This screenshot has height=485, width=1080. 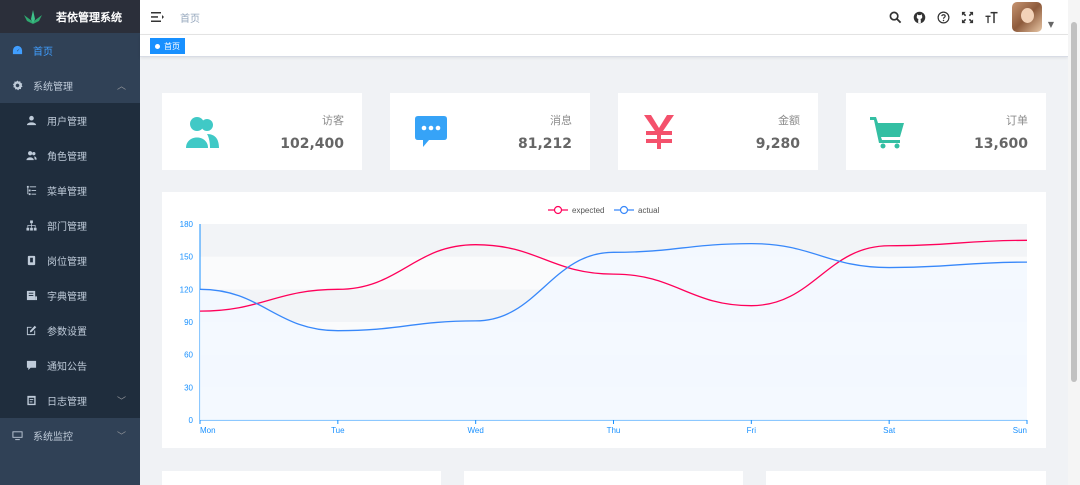 What do you see at coordinates (190, 17) in the screenshot?
I see `breadcrumb: 首页` at bounding box center [190, 17].